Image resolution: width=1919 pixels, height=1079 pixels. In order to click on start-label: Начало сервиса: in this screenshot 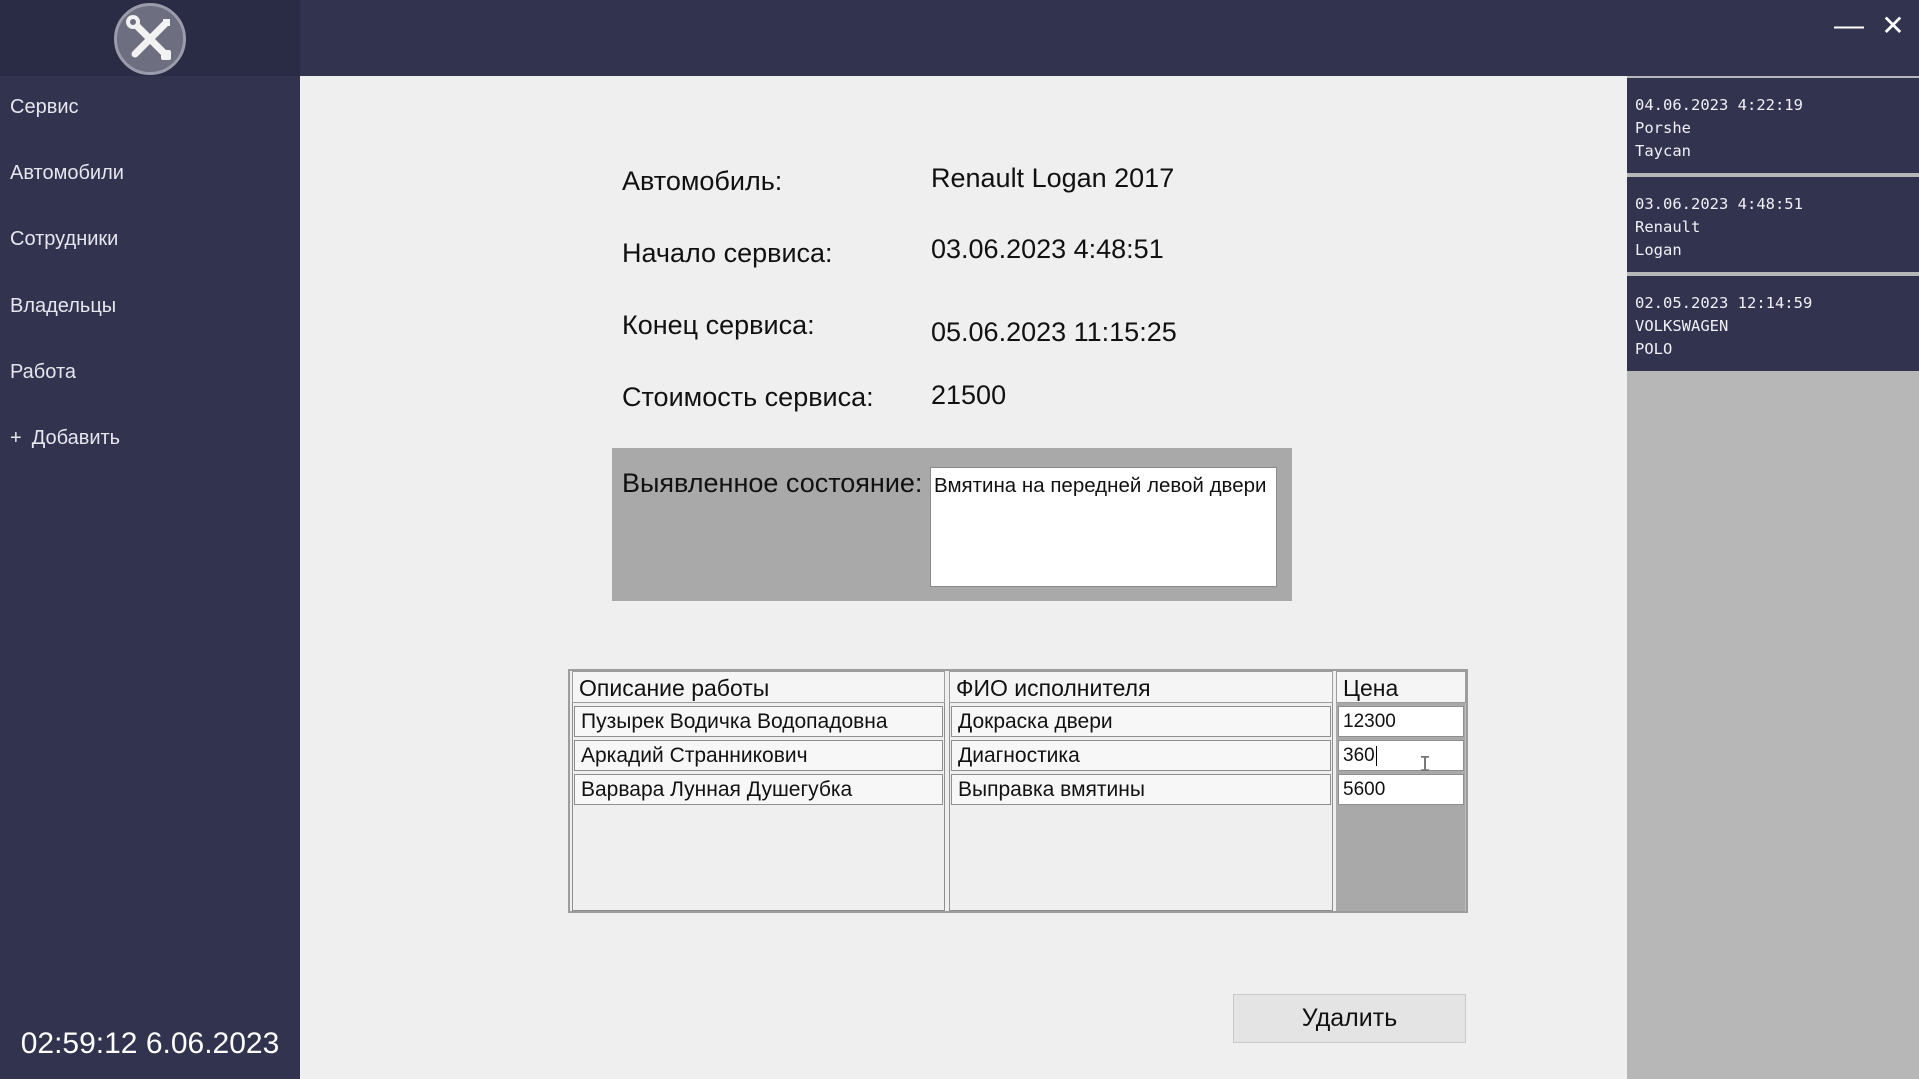, I will do `click(727, 253)`.